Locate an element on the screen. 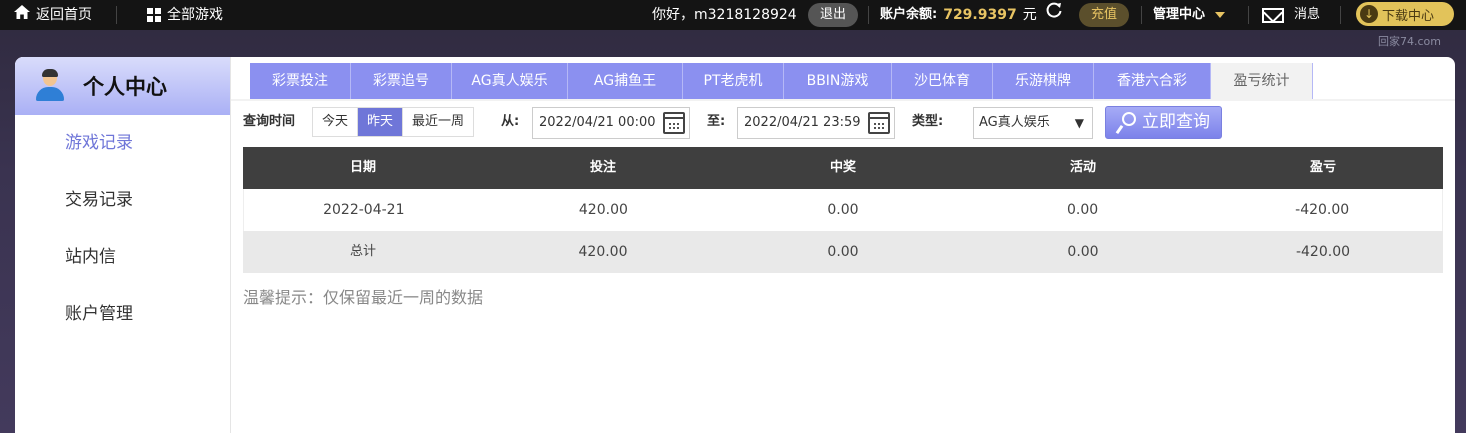  all-games-label: 全部游戏 is located at coordinates (195, 15).